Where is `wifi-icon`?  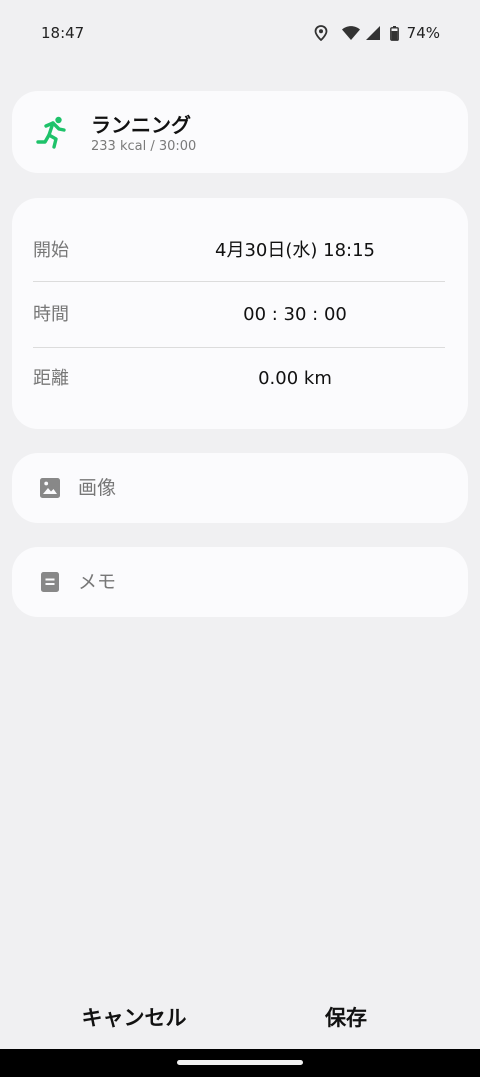
wifi-icon is located at coordinates (350, 33).